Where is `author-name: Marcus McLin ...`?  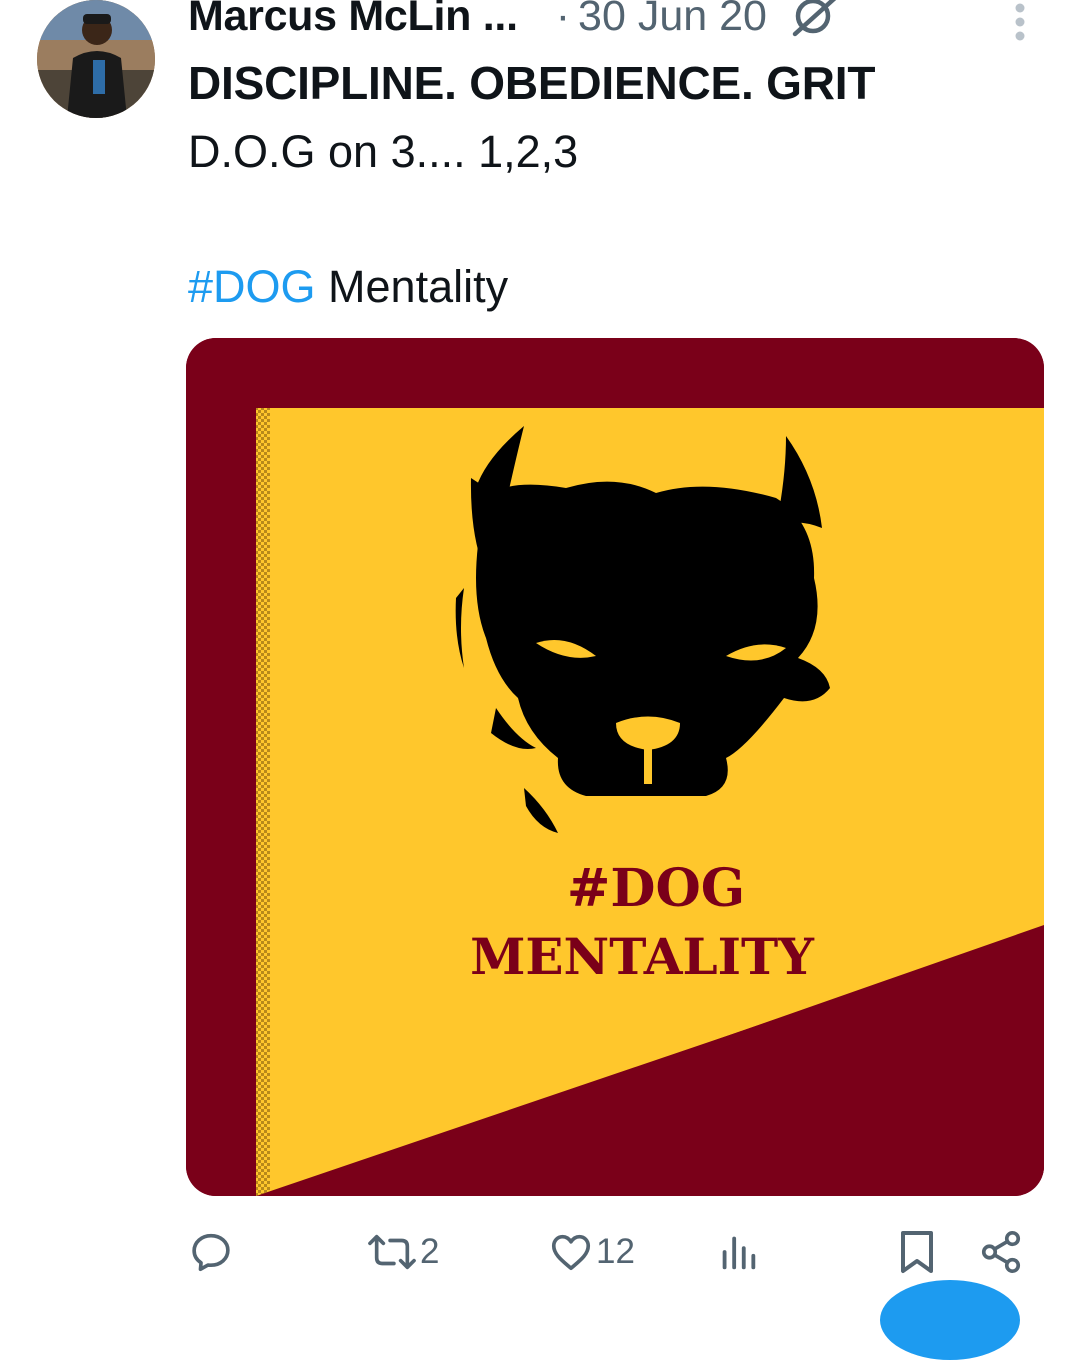
author-name: Marcus McLin ... is located at coordinates (353, 20).